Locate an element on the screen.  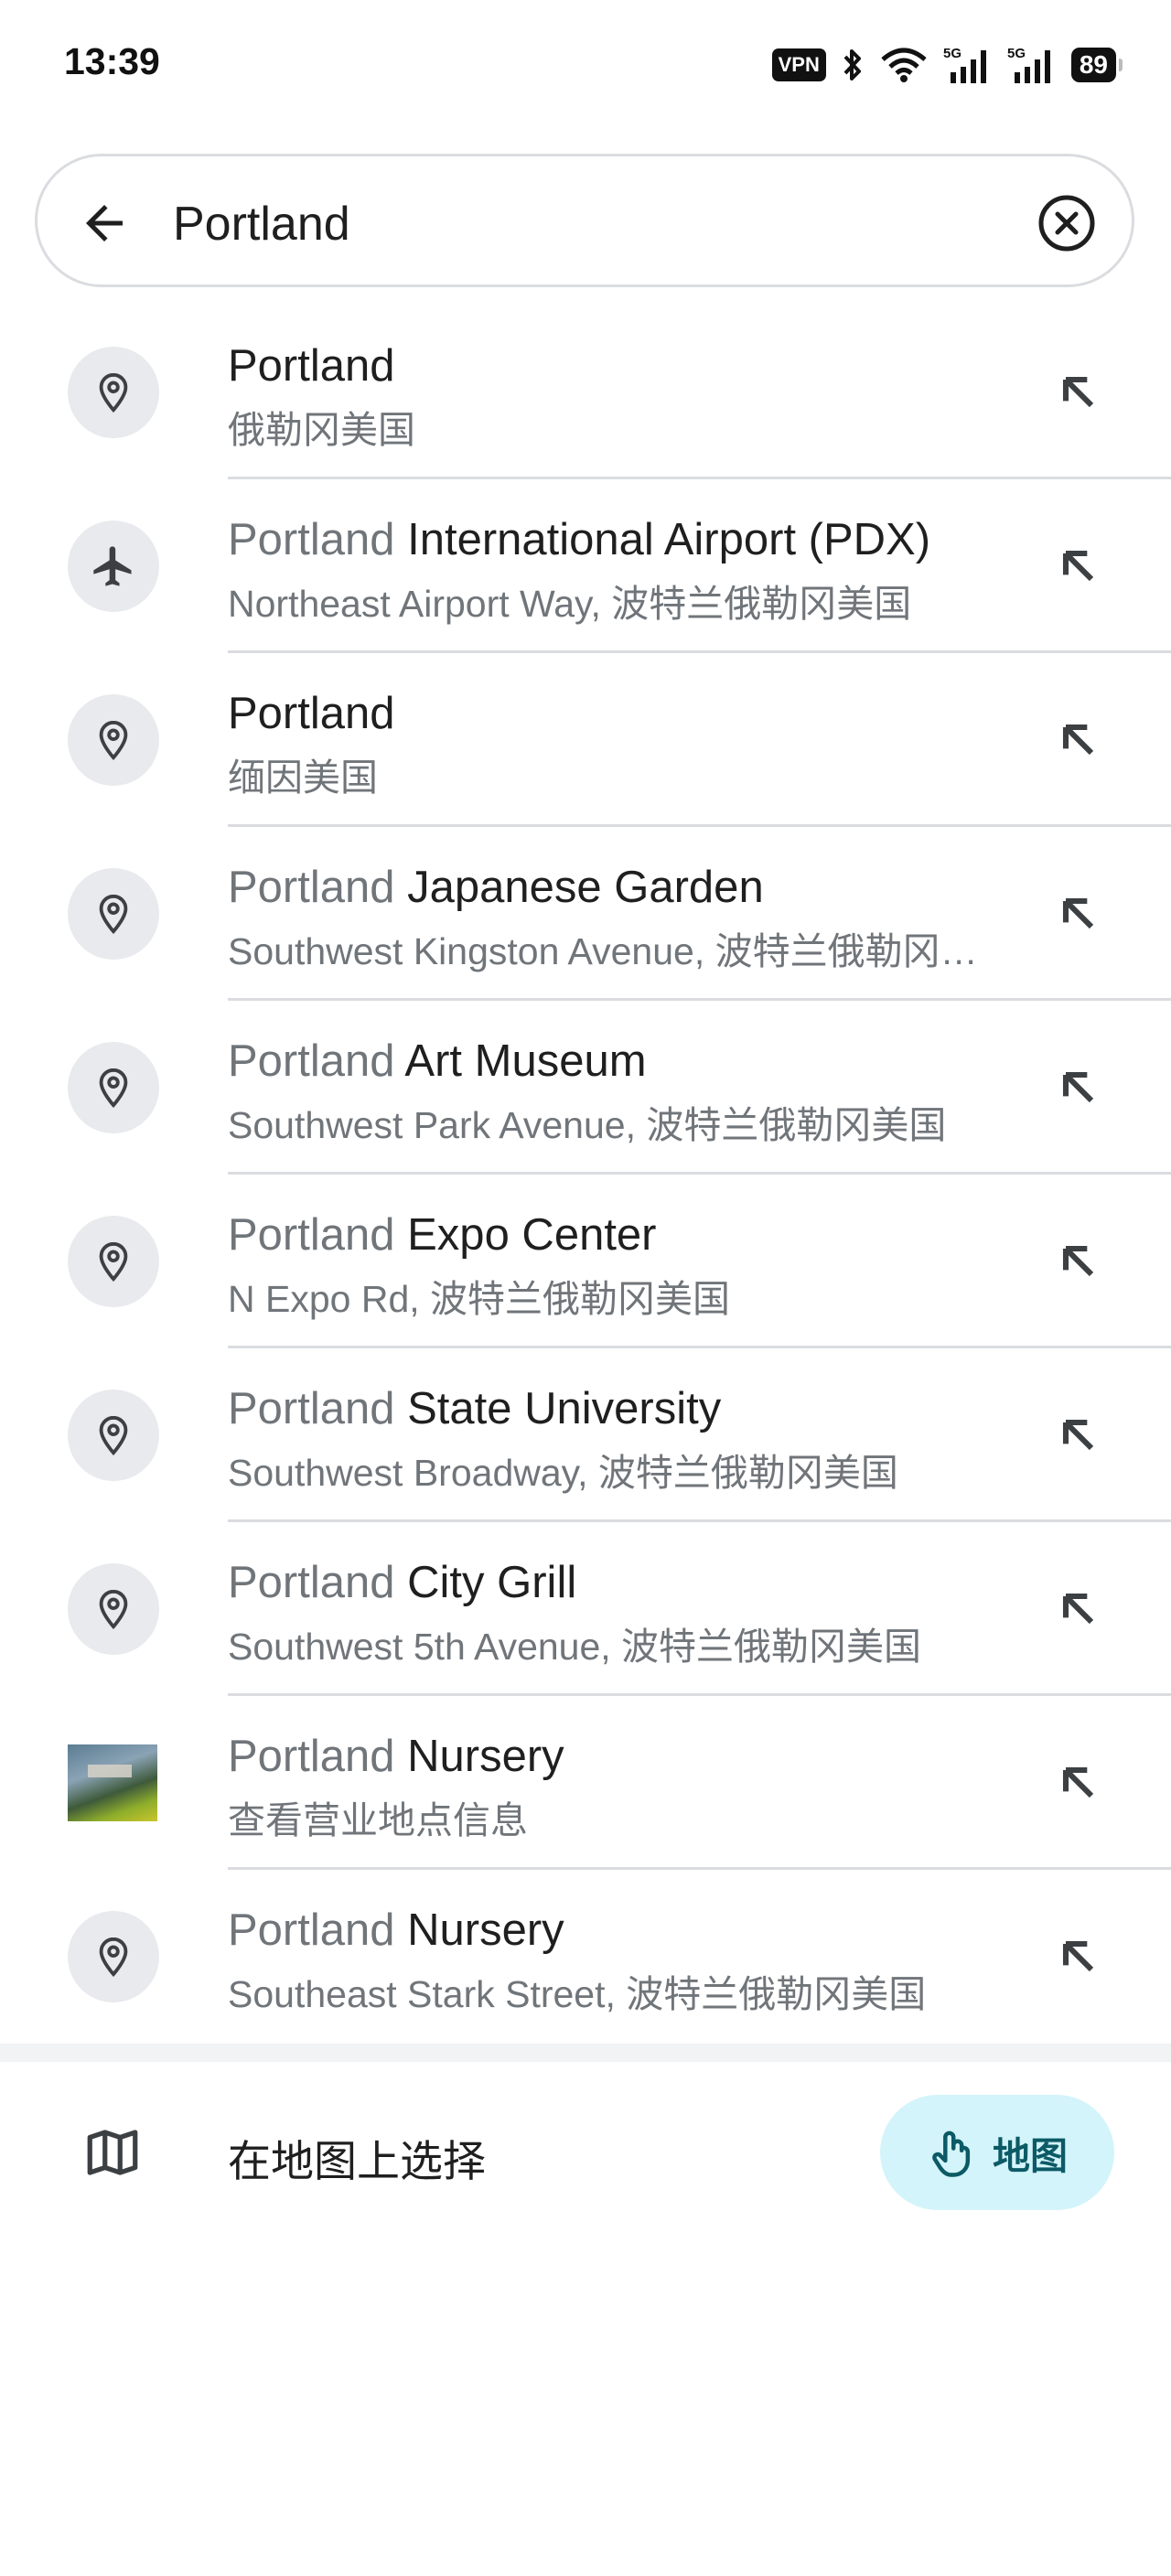
suggestion-subtitle: 查看营业地点信息 is located at coordinates (378, 1820).